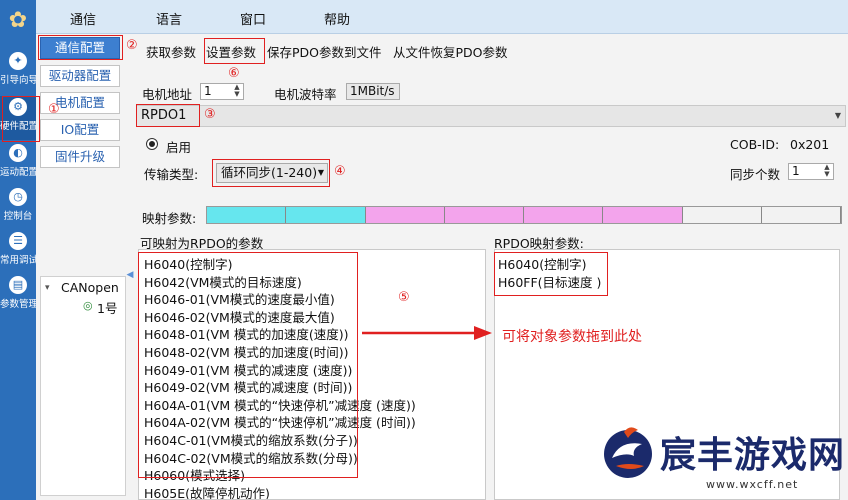  What do you see at coordinates (231, 52) in the screenshot?
I see `set-params-button: 设置参数` at bounding box center [231, 52].